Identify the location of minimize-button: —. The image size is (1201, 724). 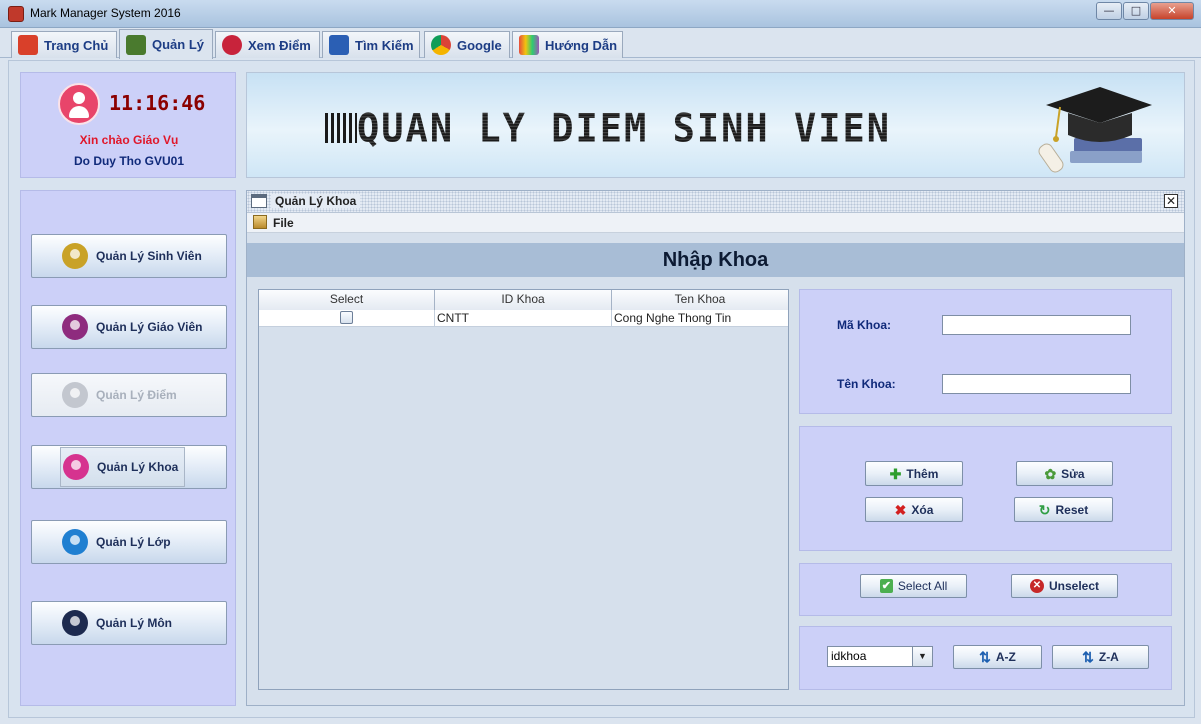
(1109, 11).